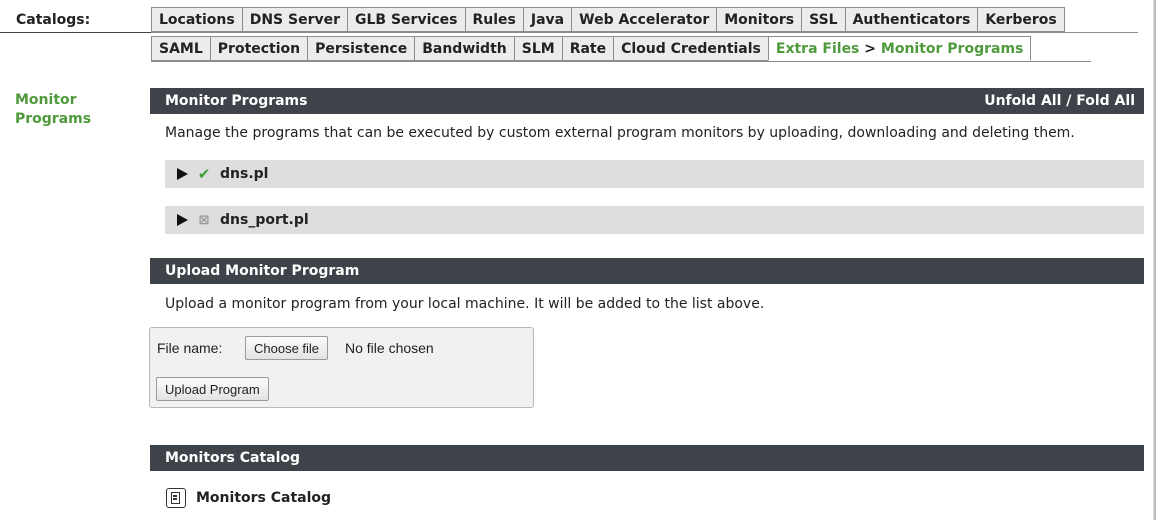 This screenshot has height=520, width=1156. Describe the element at coordinates (204, 174) in the screenshot. I see `check-icon: ✔` at that location.